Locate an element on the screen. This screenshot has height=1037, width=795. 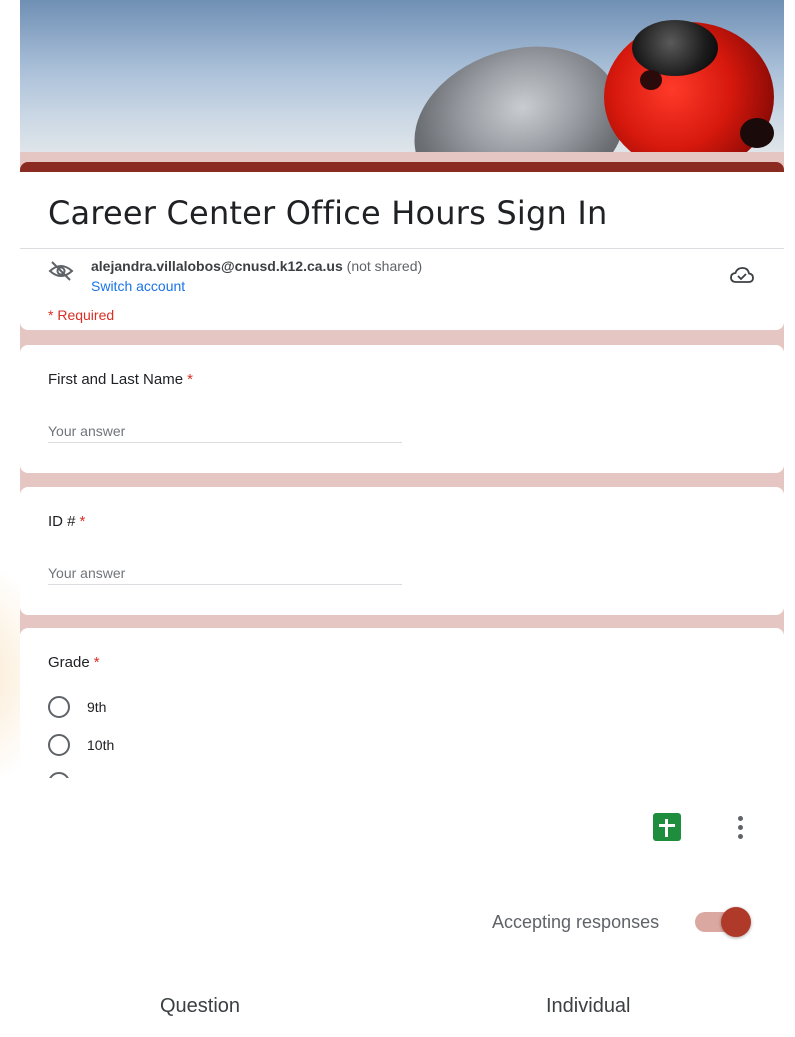
question-label: Grade * is located at coordinates (74, 662).